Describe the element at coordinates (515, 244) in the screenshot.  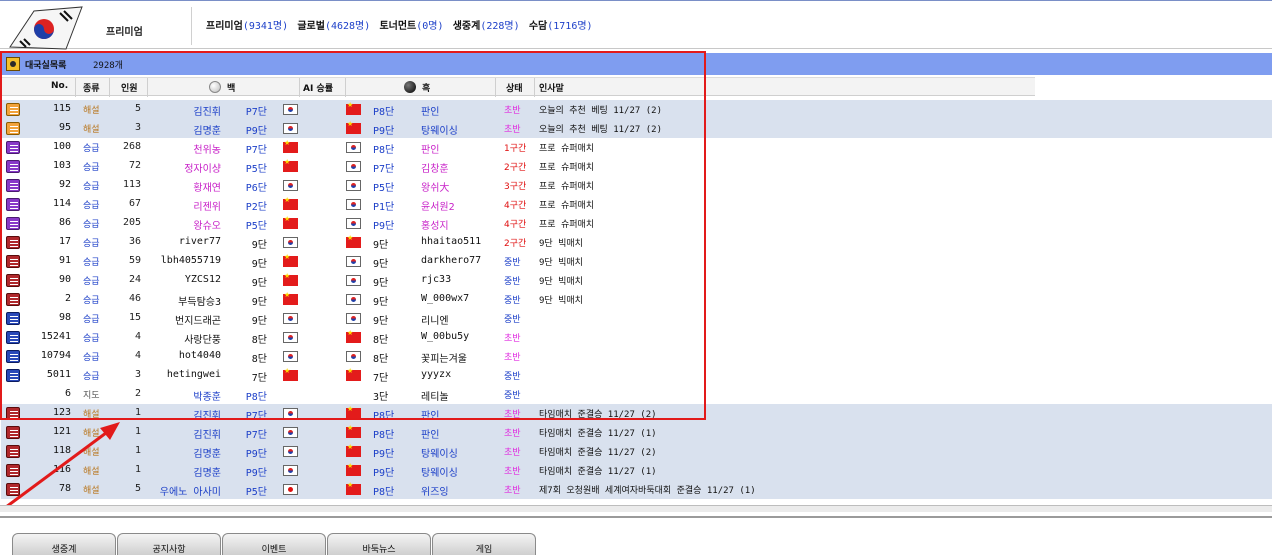
I see `game-status: 2구간` at that location.